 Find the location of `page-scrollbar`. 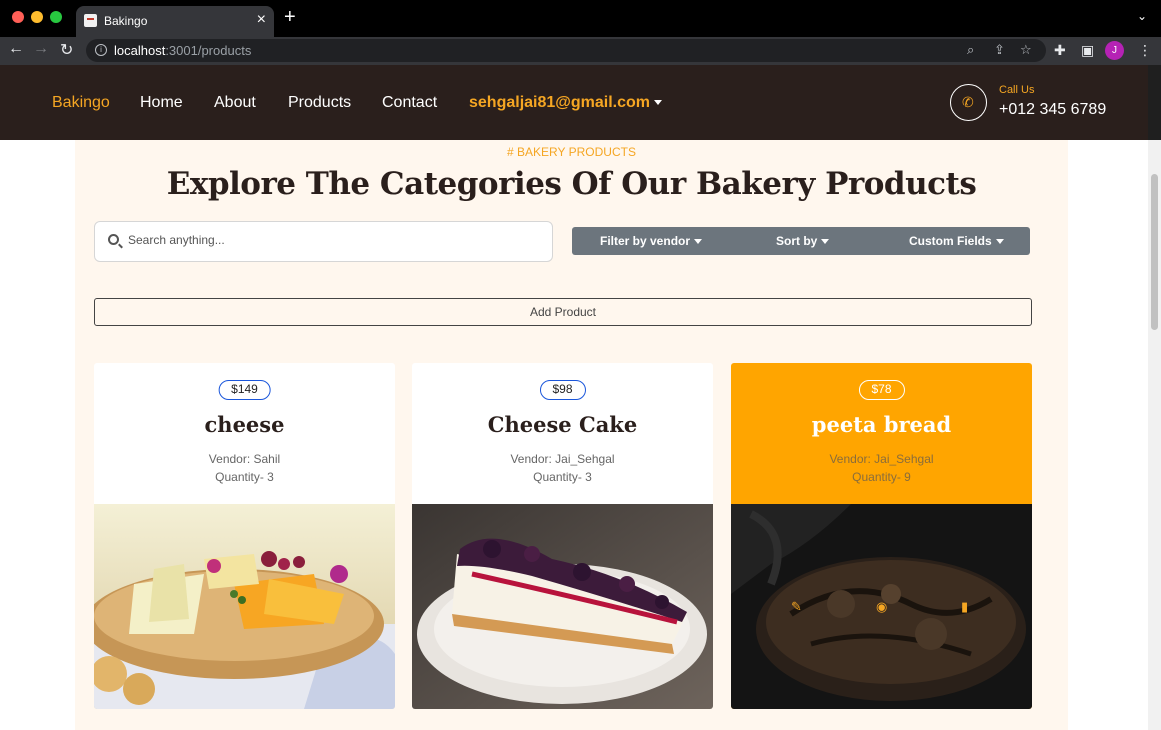

page-scrollbar is located at coordinates (1154, 435).